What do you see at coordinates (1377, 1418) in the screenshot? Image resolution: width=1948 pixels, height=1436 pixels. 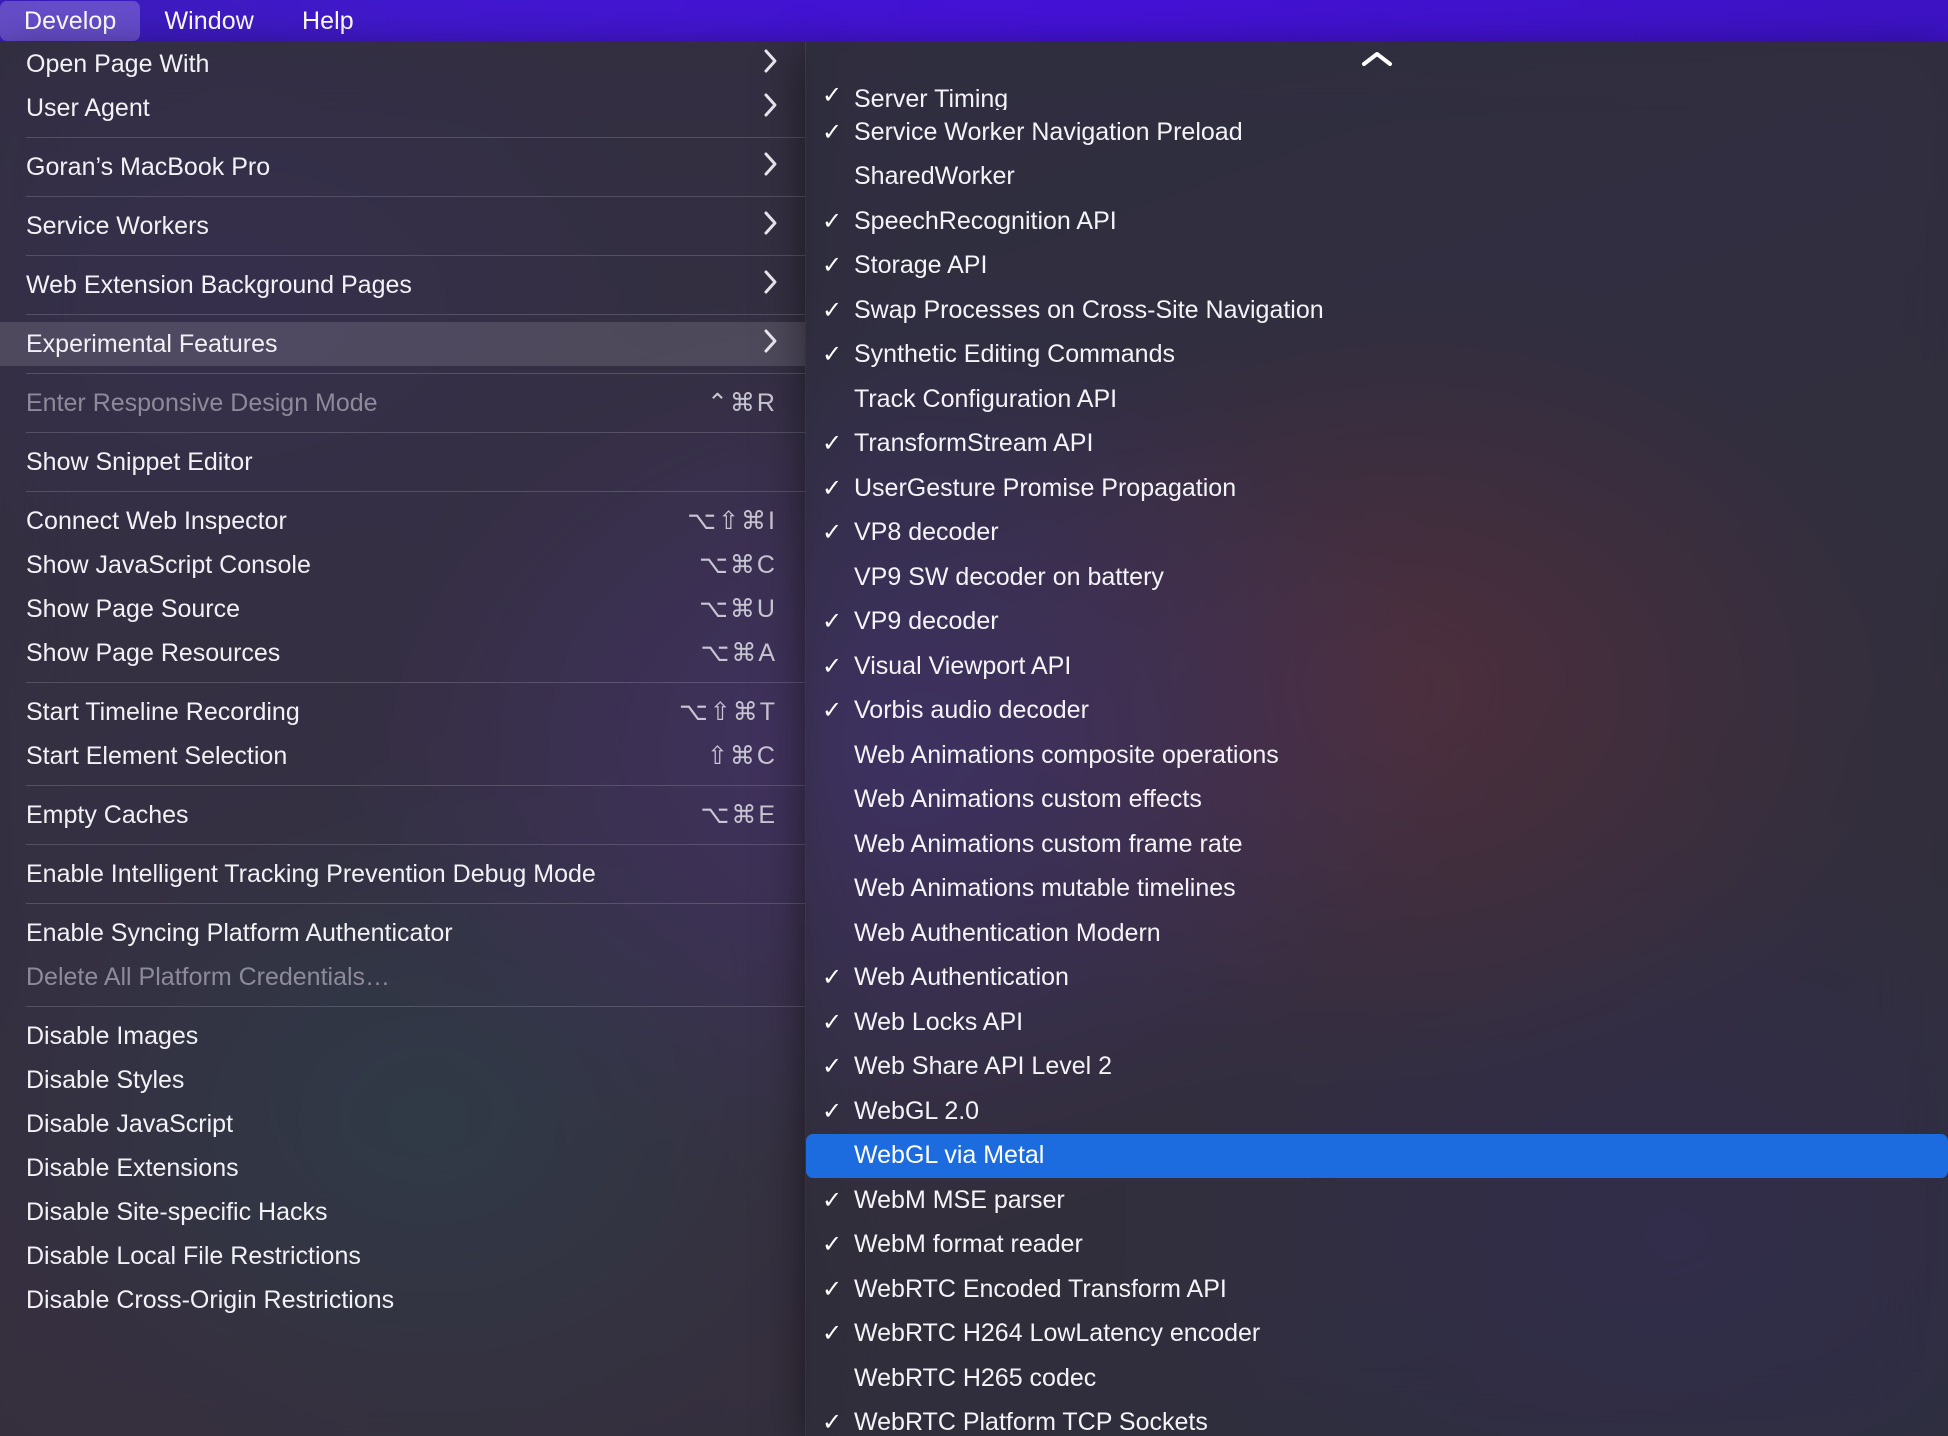 I see `experimental-feature-item: ✓ WebRTC Platform TCP Sockets` at bounding box center [1377, 1418].